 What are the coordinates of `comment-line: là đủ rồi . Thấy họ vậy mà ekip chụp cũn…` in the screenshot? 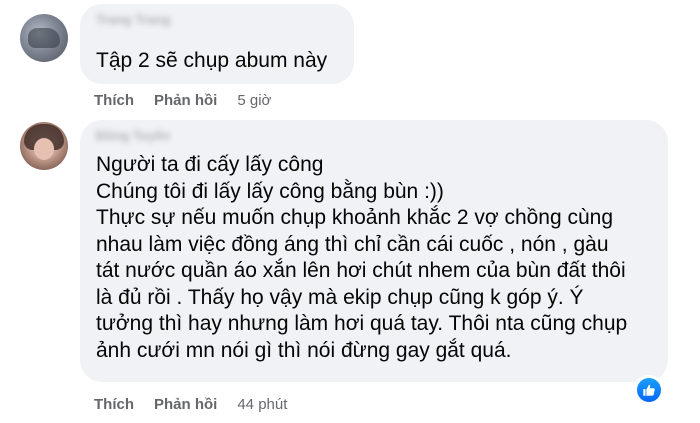 It's located at (340, 297).